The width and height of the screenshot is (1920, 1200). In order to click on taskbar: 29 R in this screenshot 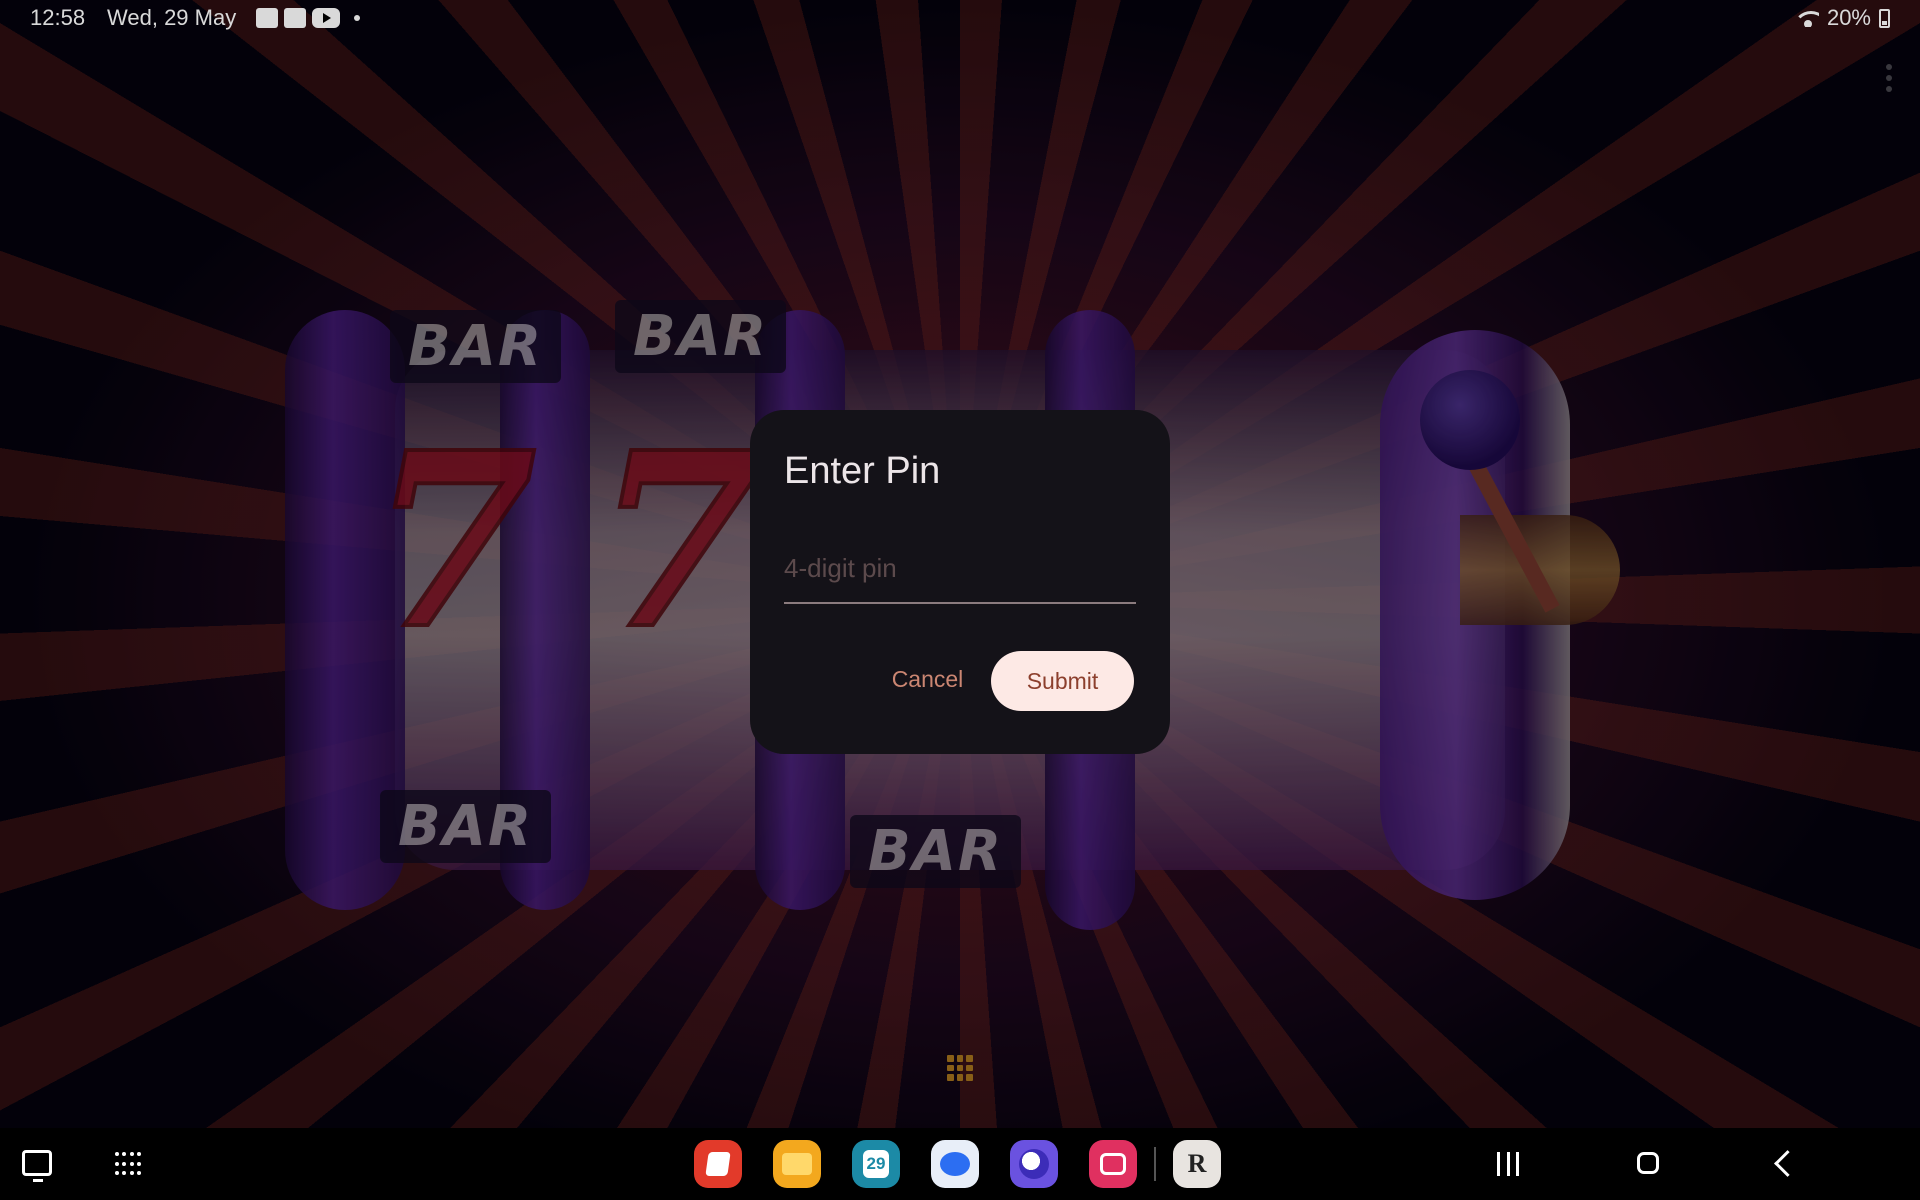, I will do `click(960, 1164)`.